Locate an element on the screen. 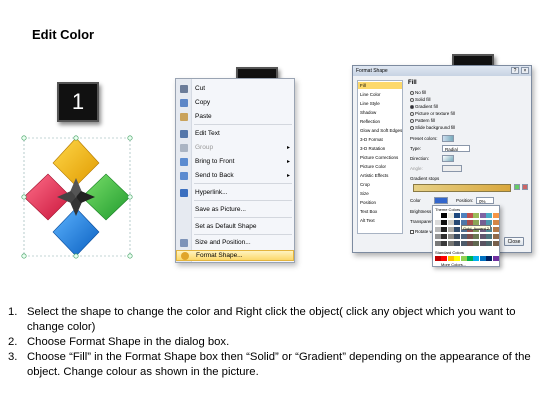 Image resolution: width=560 pixels, height=420 pixels. option-no-fill: No fill is located at coordinates (418, 92).